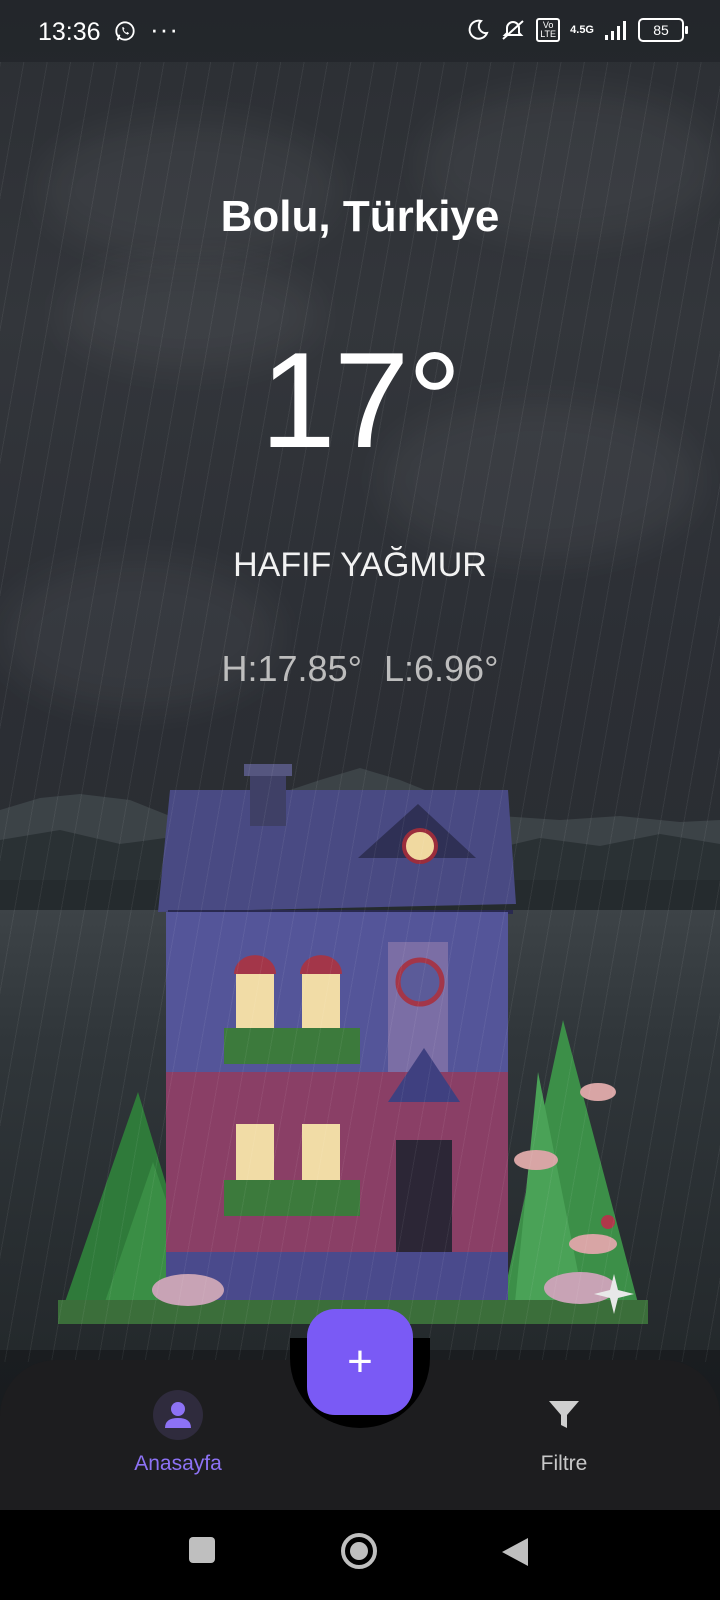 This screenshot has height=1600, width=720. I want to click on network-type: 4.5G, so click(582, 30).